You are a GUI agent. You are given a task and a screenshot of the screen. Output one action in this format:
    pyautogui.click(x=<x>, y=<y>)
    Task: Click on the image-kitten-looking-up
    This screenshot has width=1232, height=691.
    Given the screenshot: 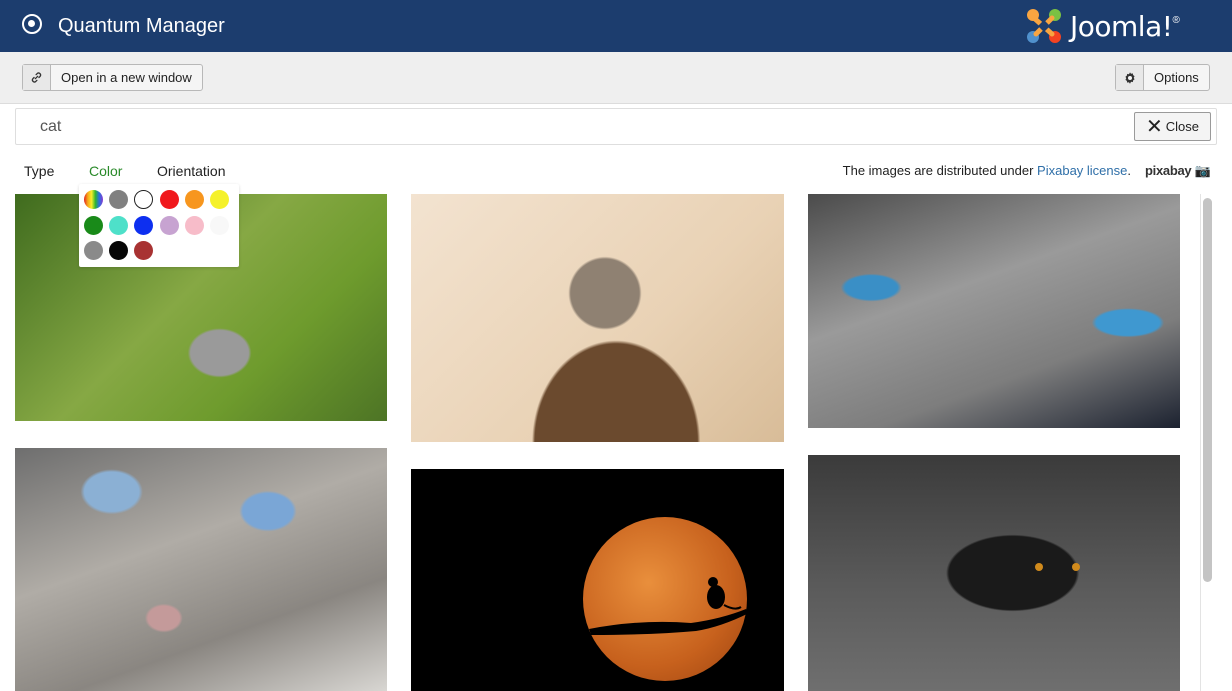 What is the action you would take?
    pyautogui.click(x=597, y=318)
    